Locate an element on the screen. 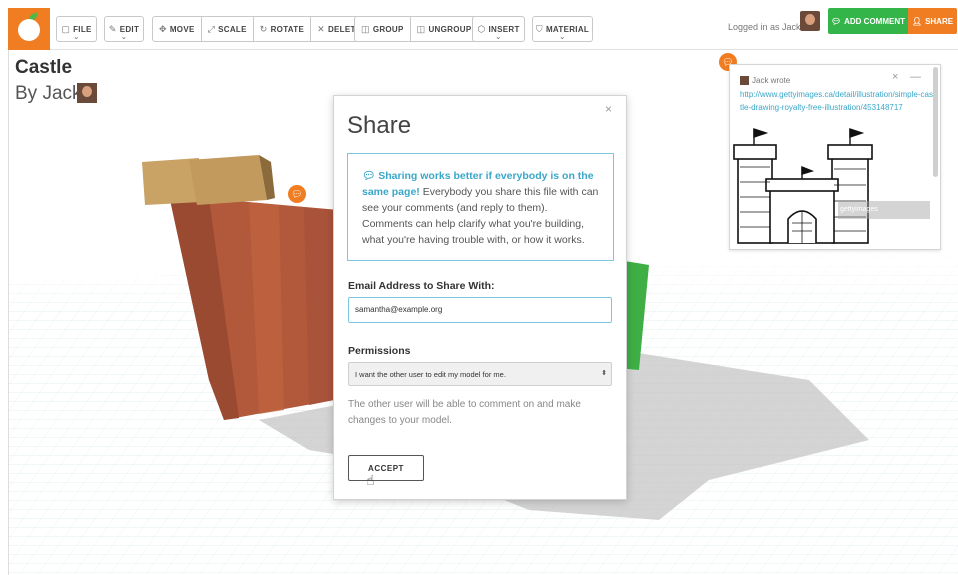 The width and height of the screenshot is (958, 575). rotate-button: ↻ ROTATE is located at coordinates (283, 29).